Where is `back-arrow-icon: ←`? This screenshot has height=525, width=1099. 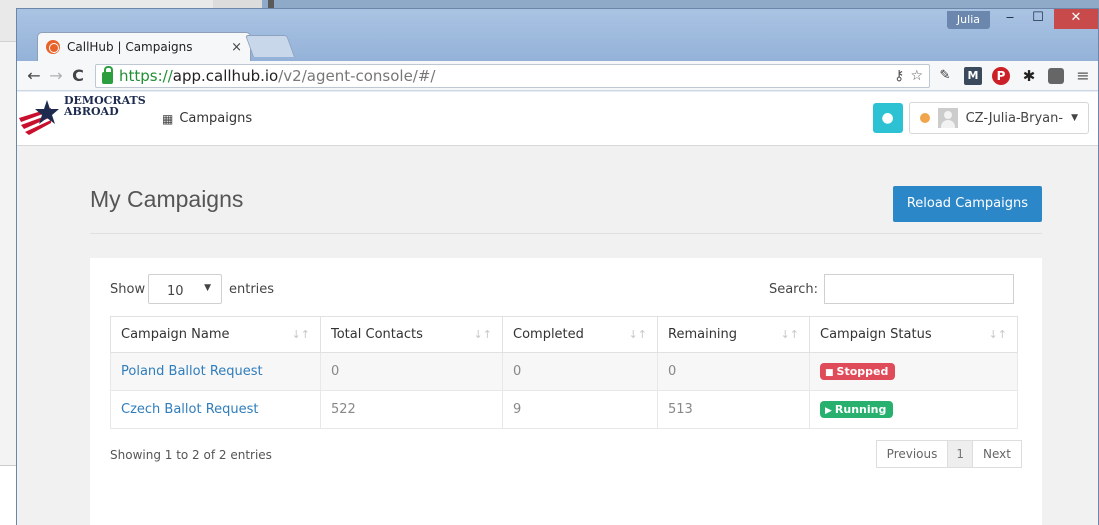 back-arrow-icon: ← is located at coordinates (34, 75).